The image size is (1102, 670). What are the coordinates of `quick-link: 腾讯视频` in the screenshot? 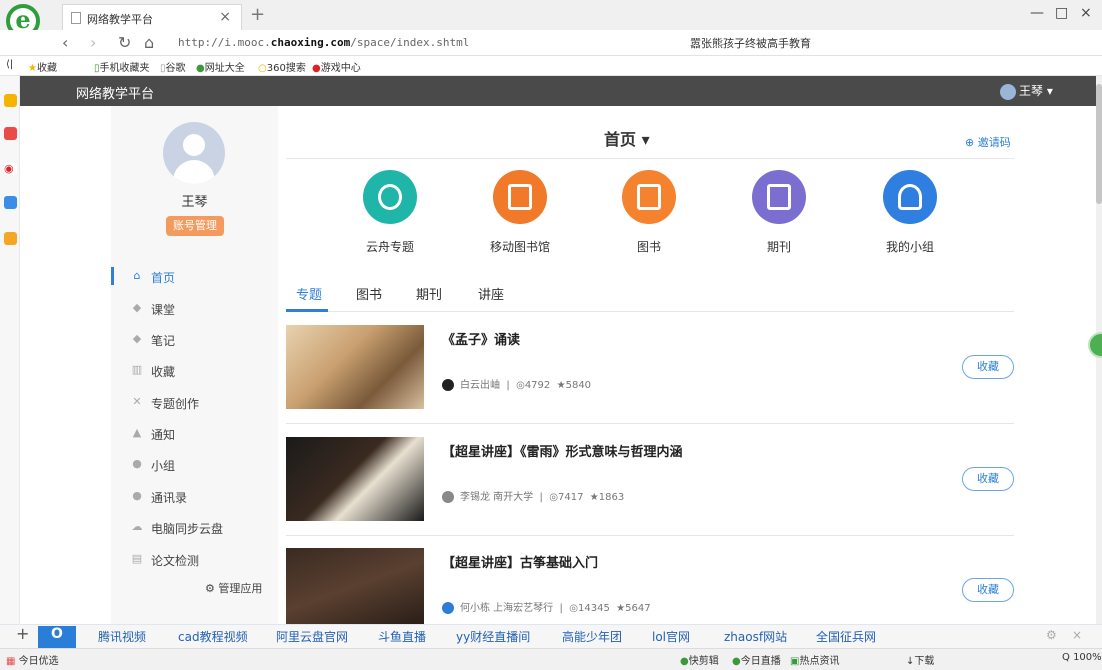 It's located at (122, 636).